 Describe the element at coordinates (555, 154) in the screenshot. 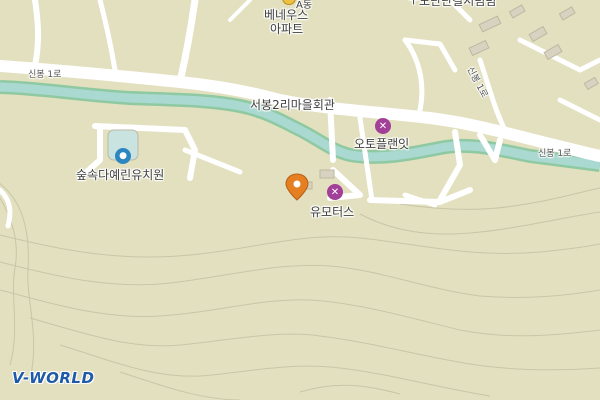

I see `road-label-right: 신봉 1로` at that location.